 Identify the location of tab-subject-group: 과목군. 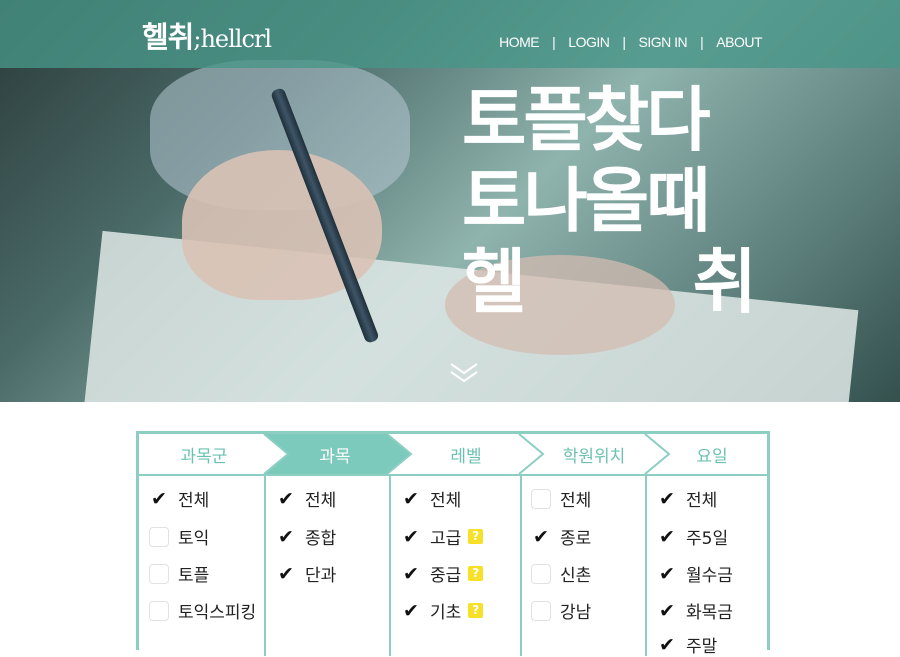
(204, 454).